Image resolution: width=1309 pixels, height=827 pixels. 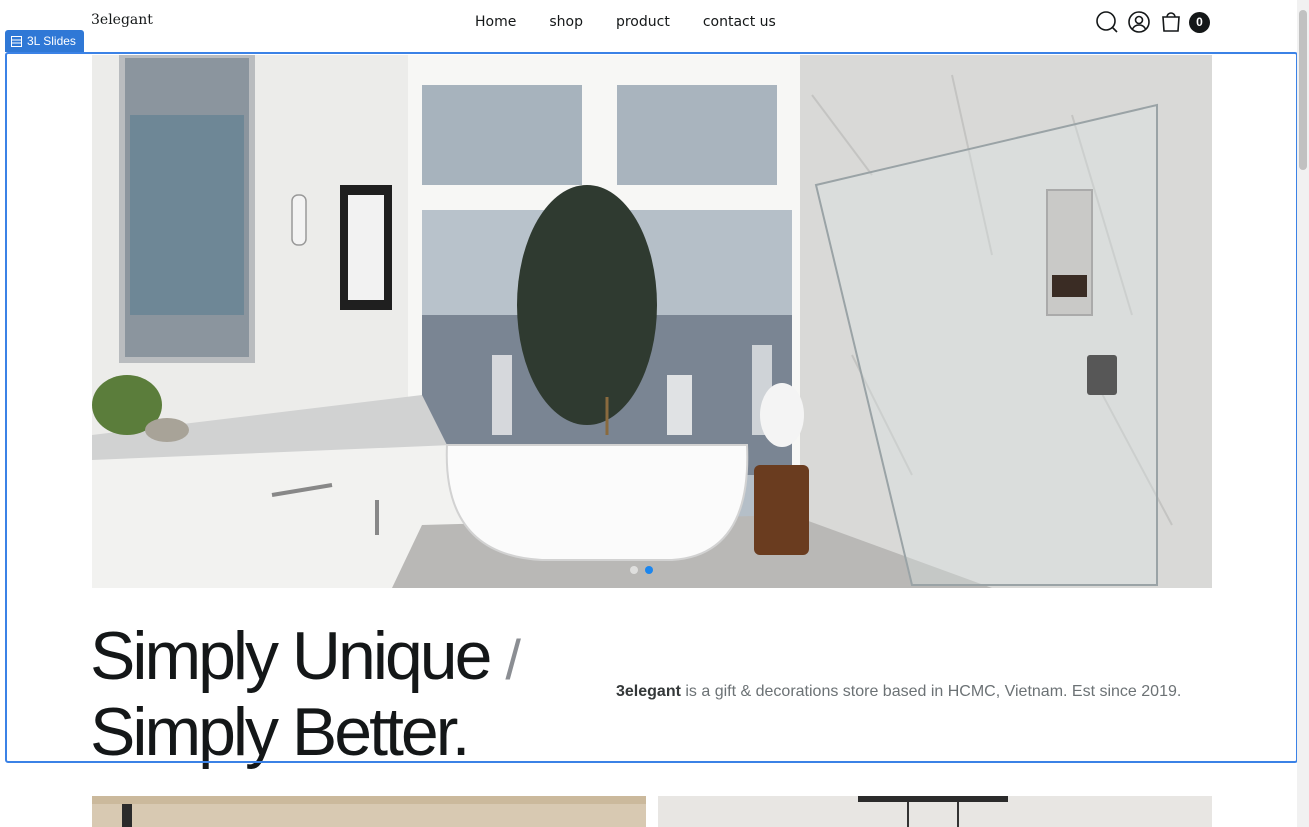 I want to click on slider-pagination, so click(x=641, y=570).